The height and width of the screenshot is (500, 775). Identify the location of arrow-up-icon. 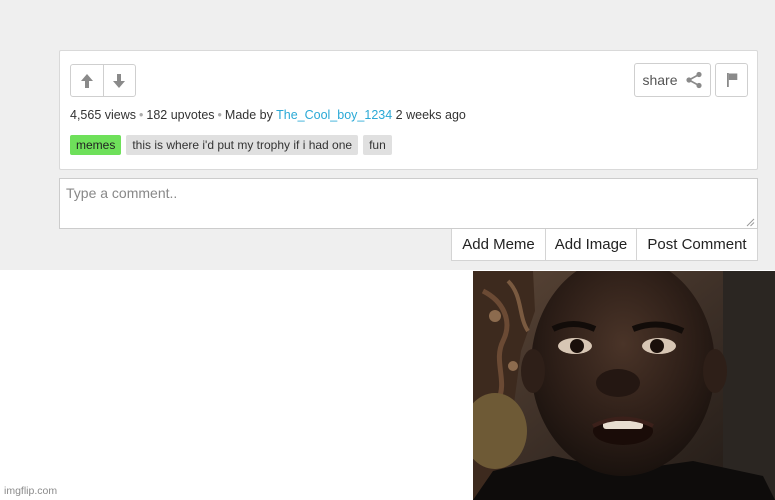
(86, 80).